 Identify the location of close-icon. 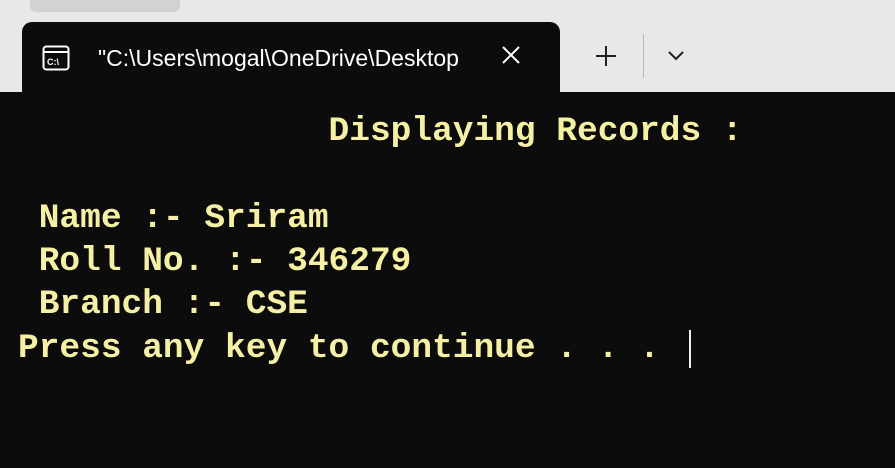
(511, 55).